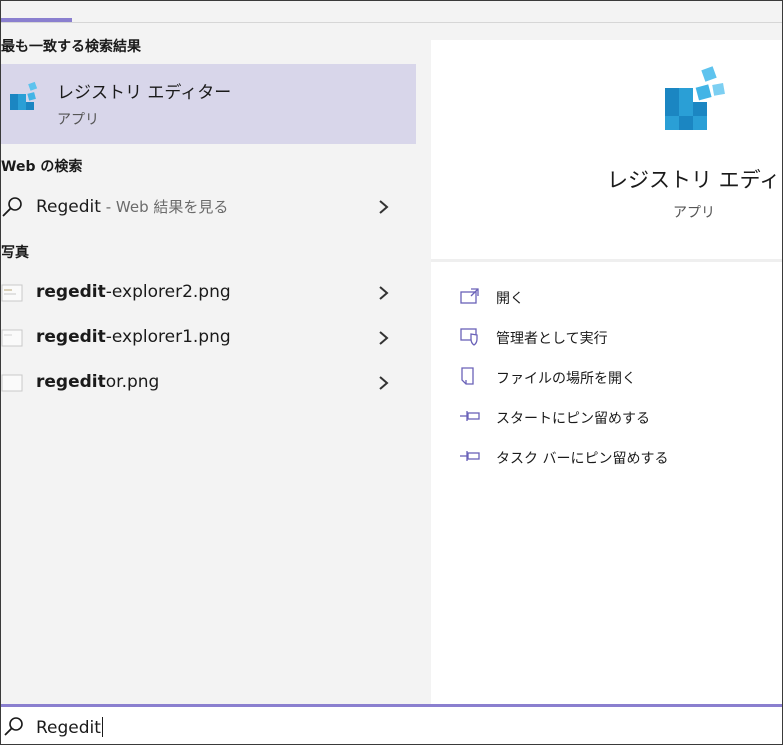 The width and height of the screenshot is (783, 745). Describe the element at coordinates (144, 93) in the screenshot. I see `best-match-title: レジストリ エディター` at that location.